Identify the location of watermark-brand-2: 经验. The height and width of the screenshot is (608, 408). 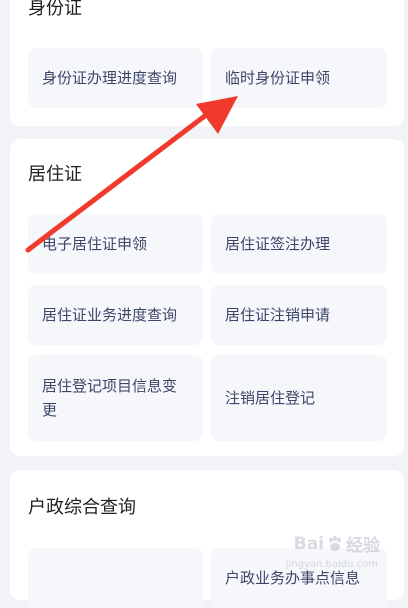
(363, 546).